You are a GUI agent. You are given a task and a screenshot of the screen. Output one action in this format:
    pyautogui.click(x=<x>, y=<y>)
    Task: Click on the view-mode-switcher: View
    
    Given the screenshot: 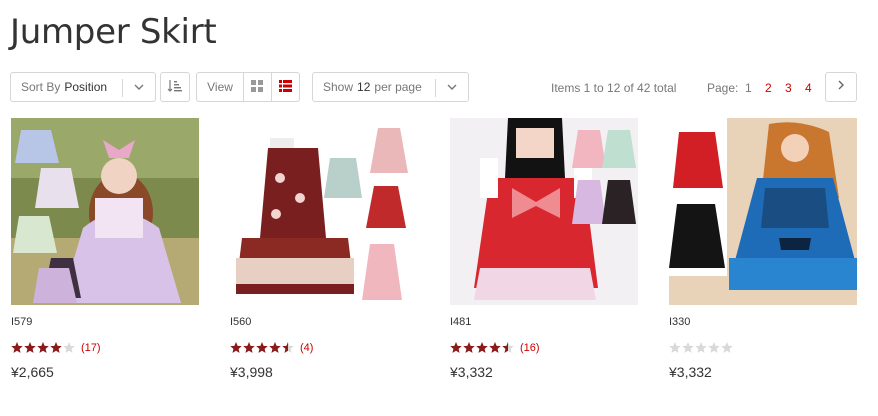 What is the action you would take?
    pyautogui.click(x=248, y=87)
    